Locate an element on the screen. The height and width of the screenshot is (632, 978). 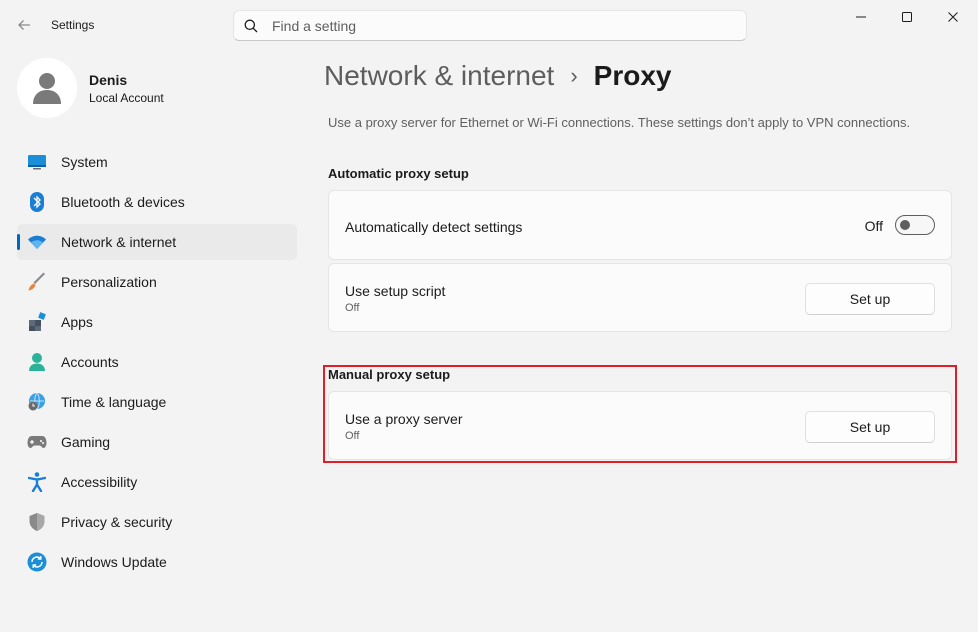
app-title: Settings is located at coordinates (73, 25).